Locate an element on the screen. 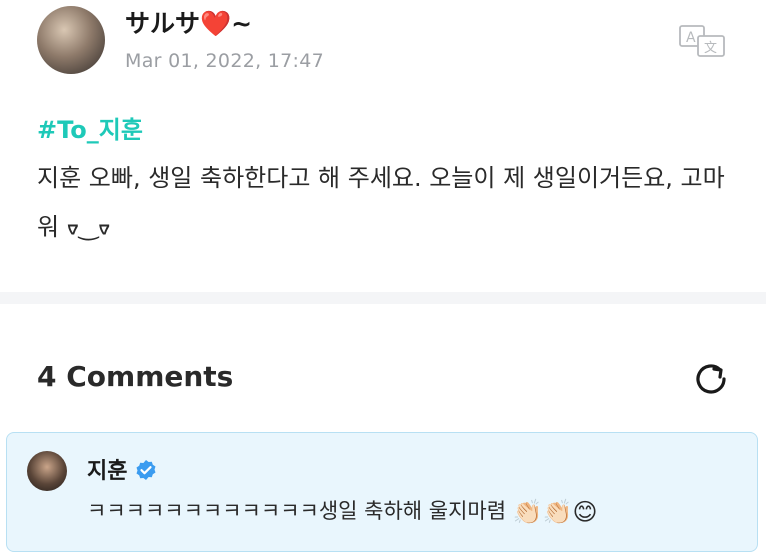  section-divider is located at coordinates (383, 298).